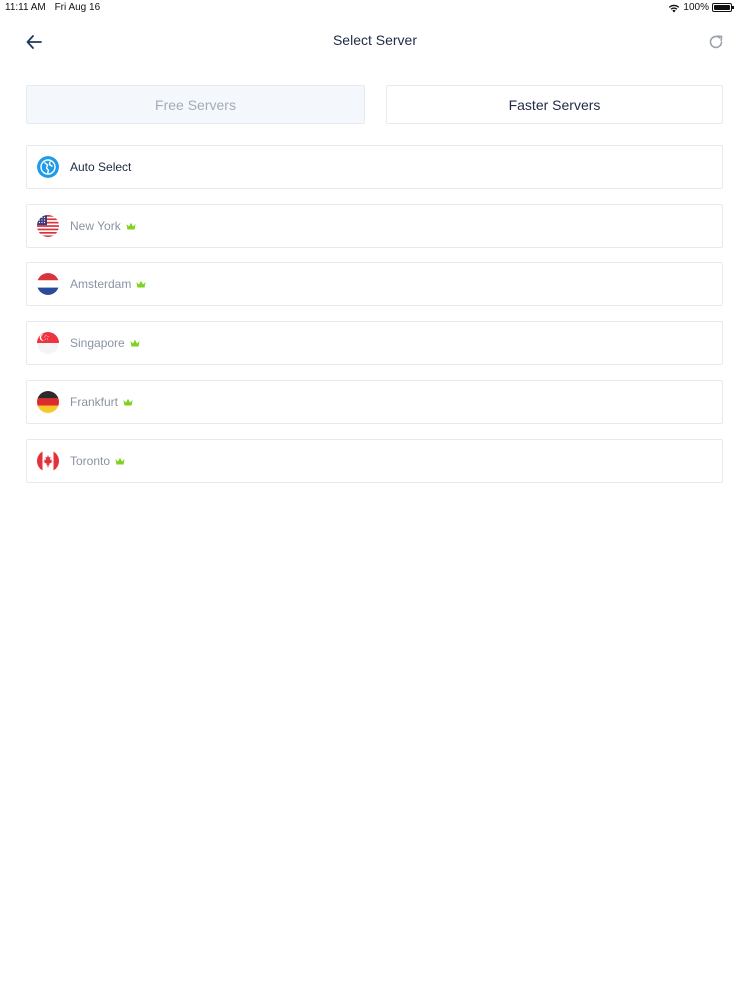 Image resolution: width=750 pixels, height=1000 pixels. Describe the element at coordinates (48, 284) in the screenshot. I see `nl-flag-icon` at that location.